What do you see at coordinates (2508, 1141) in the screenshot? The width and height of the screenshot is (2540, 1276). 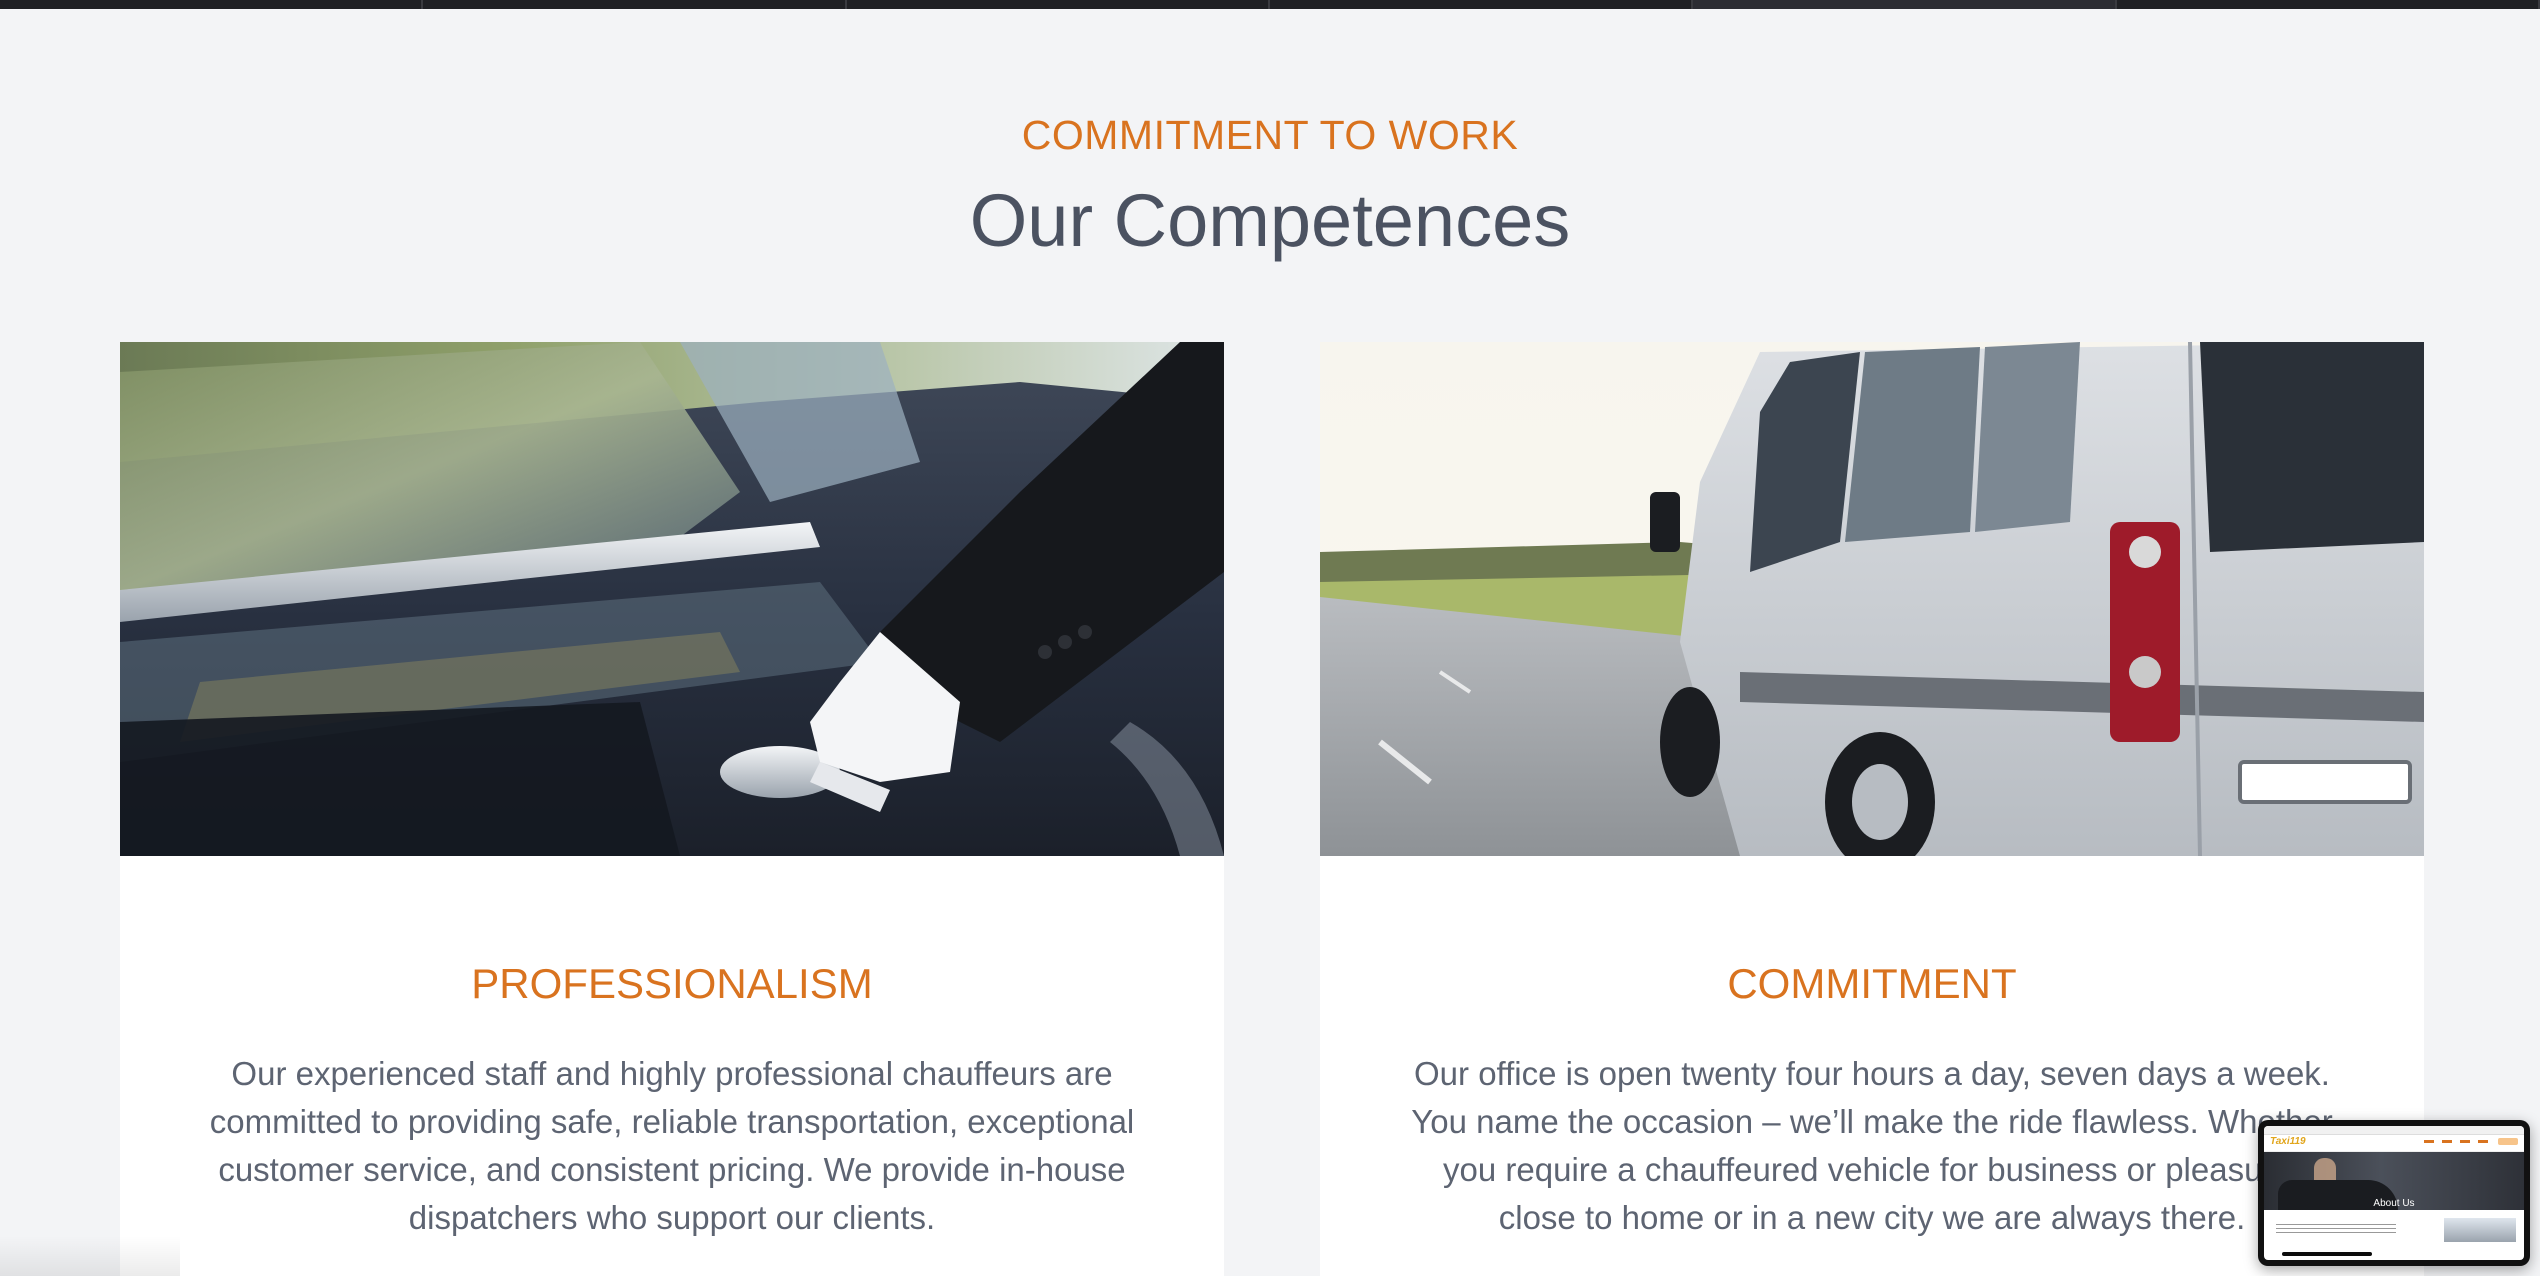 I see `preview-cta-button` at bounding box center [2508, 1141].